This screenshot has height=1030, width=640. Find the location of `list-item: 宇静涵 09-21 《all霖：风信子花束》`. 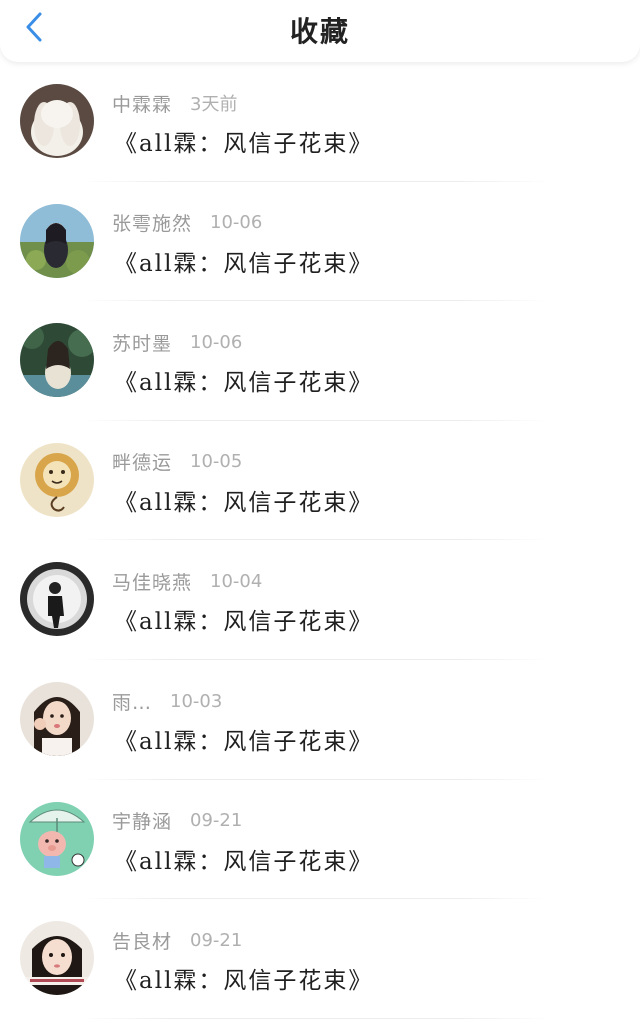

list-item: 宇静涵 09-21 《all霖：风信子花束》 is located at coordinates (320, 840).